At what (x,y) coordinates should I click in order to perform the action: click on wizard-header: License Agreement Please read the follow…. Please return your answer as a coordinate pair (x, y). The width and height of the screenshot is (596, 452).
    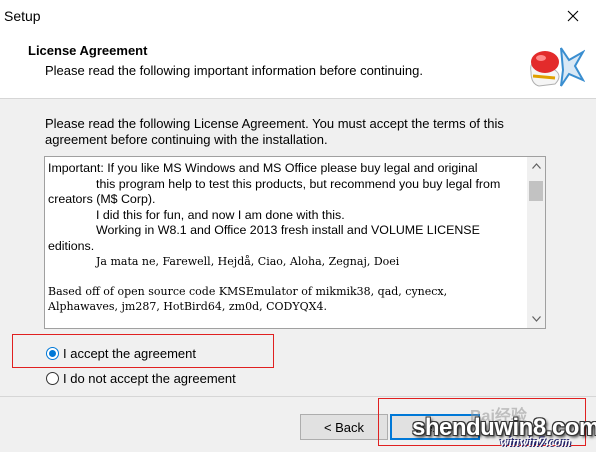
    Looking at the image, I should click on (298, 65).